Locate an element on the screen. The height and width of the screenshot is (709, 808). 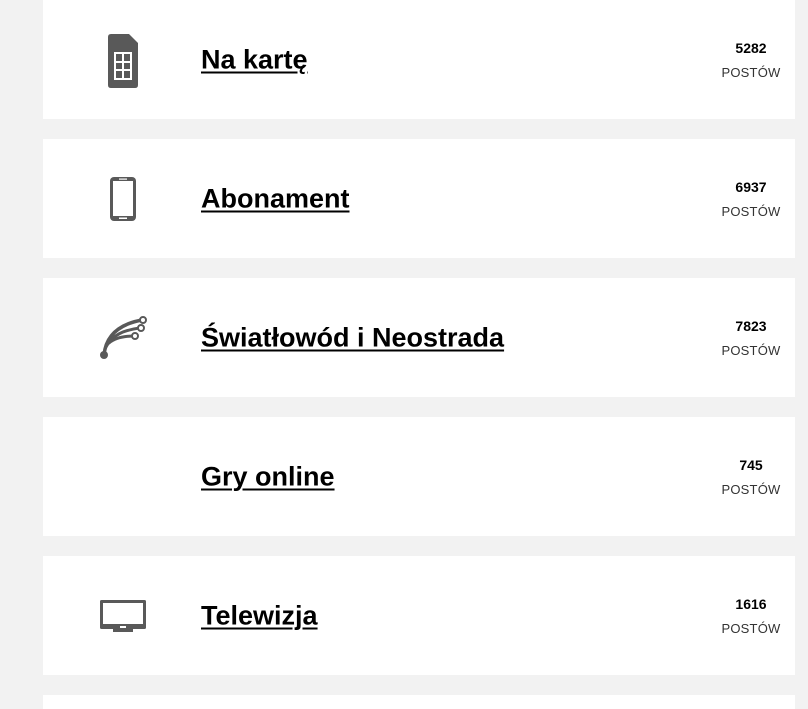
smartphone-icon is located at coordinates (123, 199).